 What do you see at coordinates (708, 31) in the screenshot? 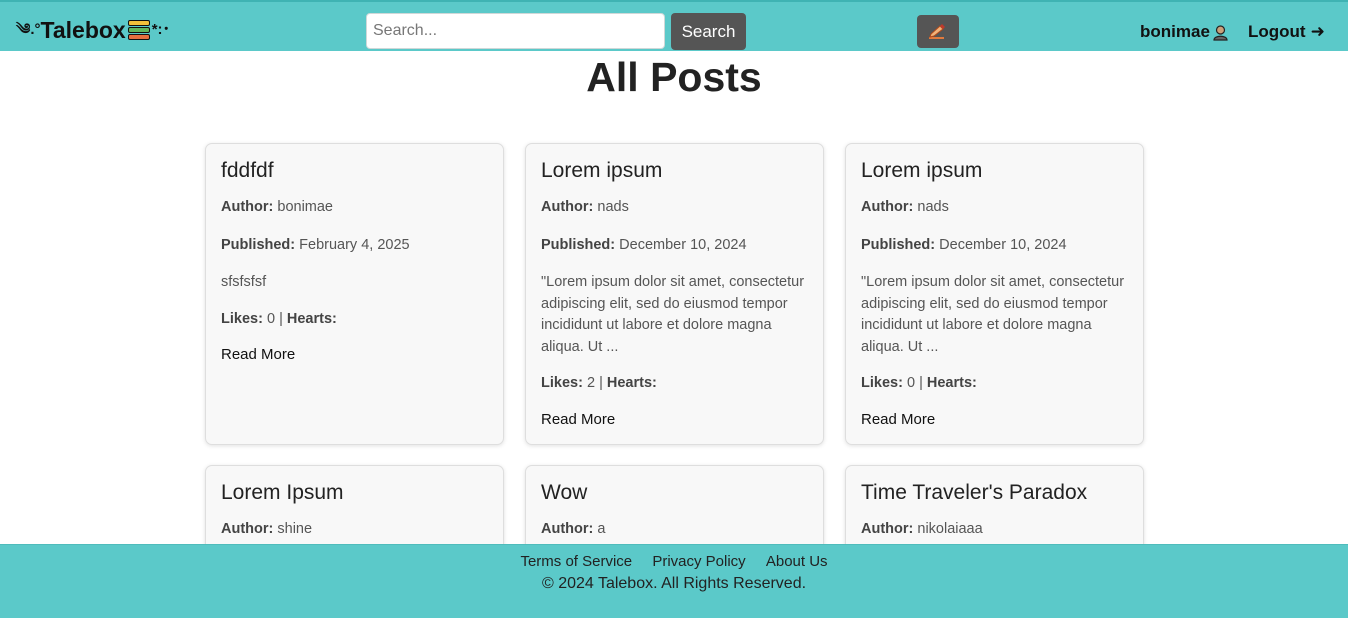
I see `search-button: Search` at bounding box center [708, 31].